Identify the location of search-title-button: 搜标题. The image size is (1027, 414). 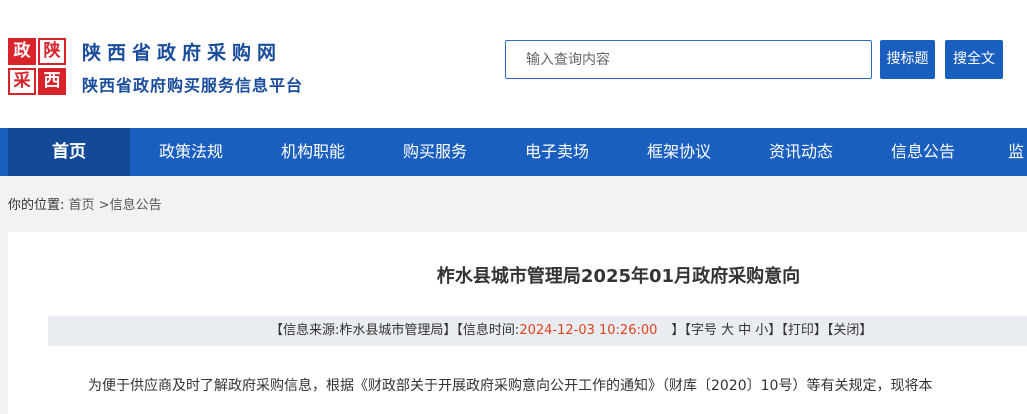
(907, 59).